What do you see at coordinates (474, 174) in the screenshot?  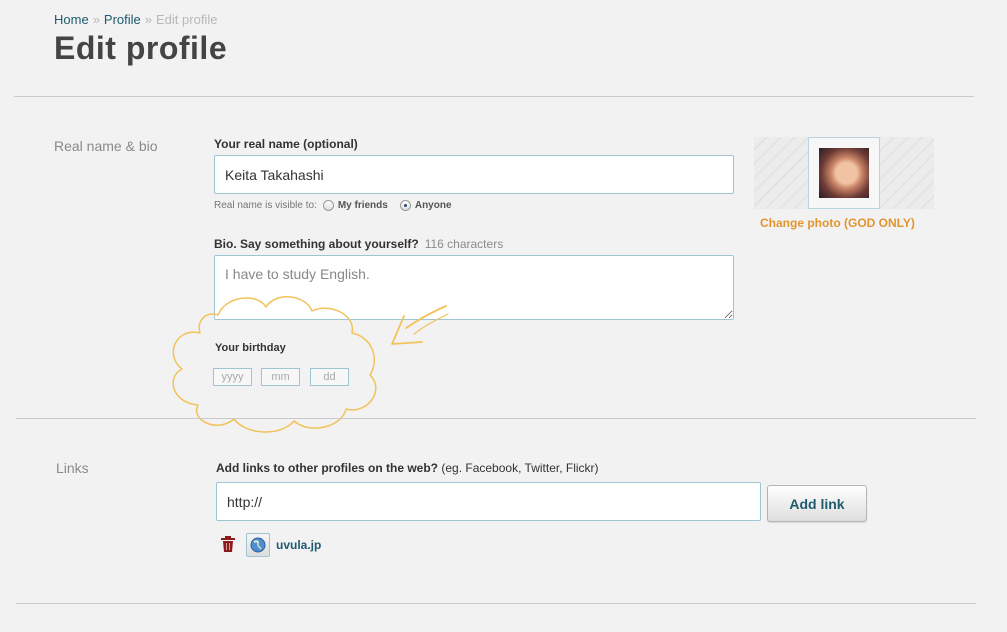 I see `real-name-input` at bounding box center [474, 174].